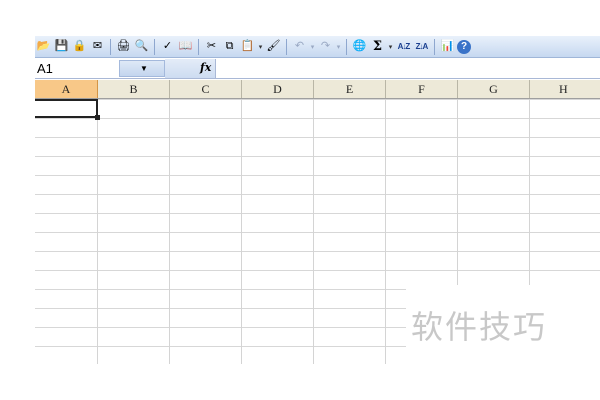  Describe the element at coordinates (359, 46) in the screenshot. I see `hyperlink-icon: 🌐` at that location.